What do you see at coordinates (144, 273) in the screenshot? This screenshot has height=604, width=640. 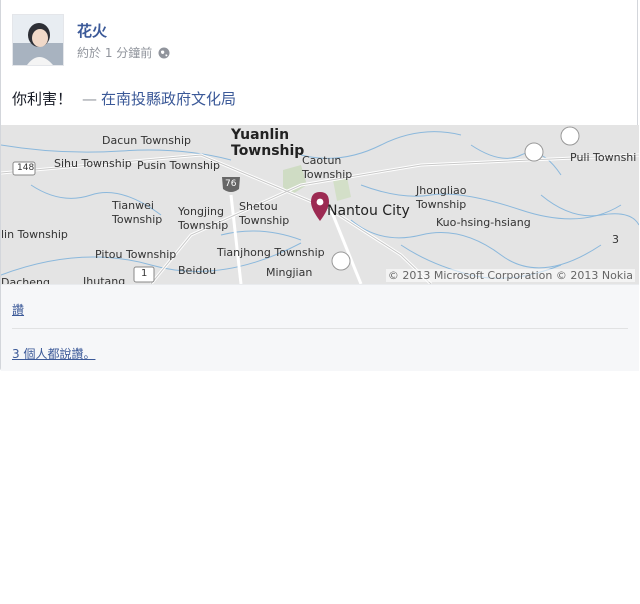 I see `route-1-label: 1` at bounding box center [144, 273].